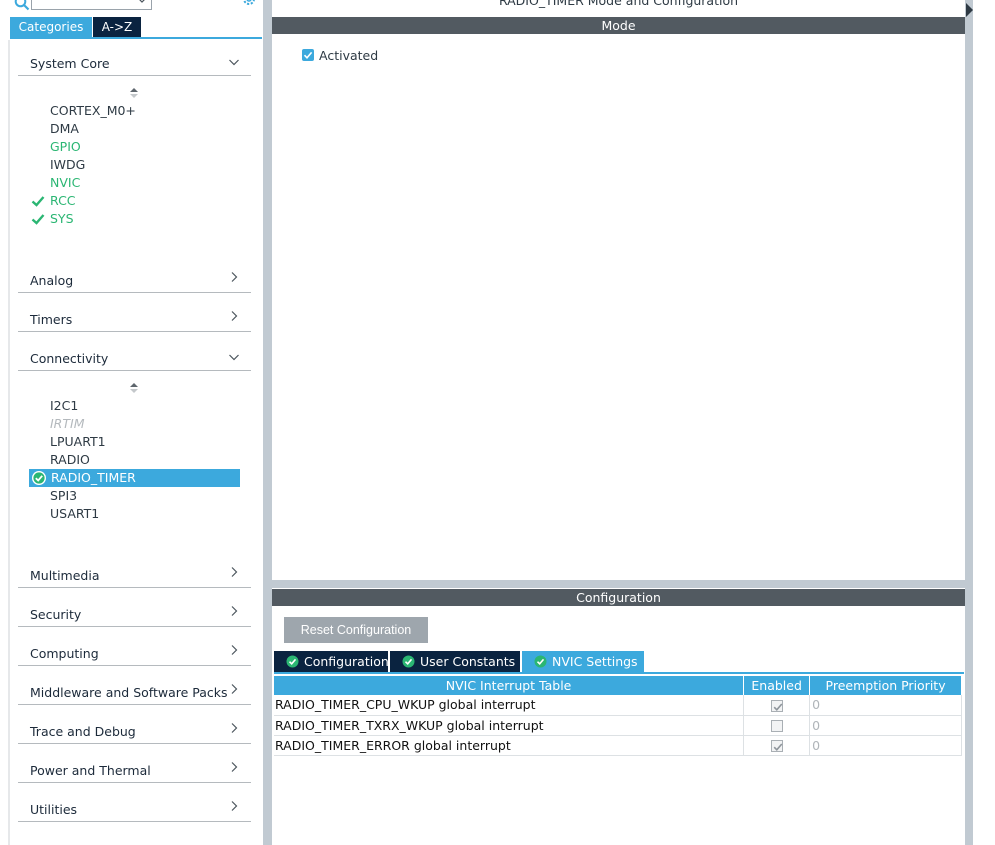  Describe the element at coordinates (64, 406) in the screenshot. I see `list-item-i2c1: I2C1` at that location.